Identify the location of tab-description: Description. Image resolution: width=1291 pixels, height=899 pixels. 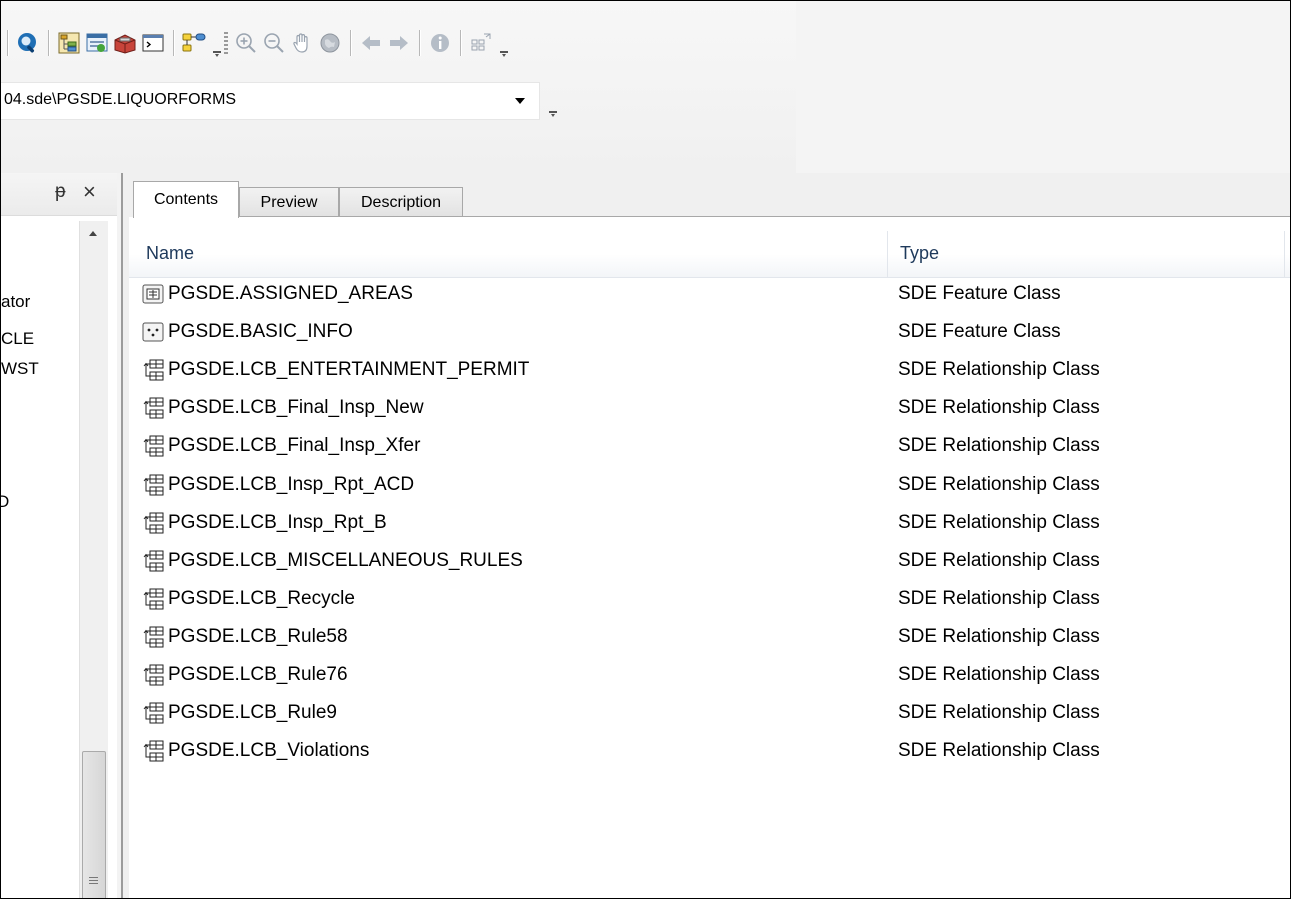
(401, 202).